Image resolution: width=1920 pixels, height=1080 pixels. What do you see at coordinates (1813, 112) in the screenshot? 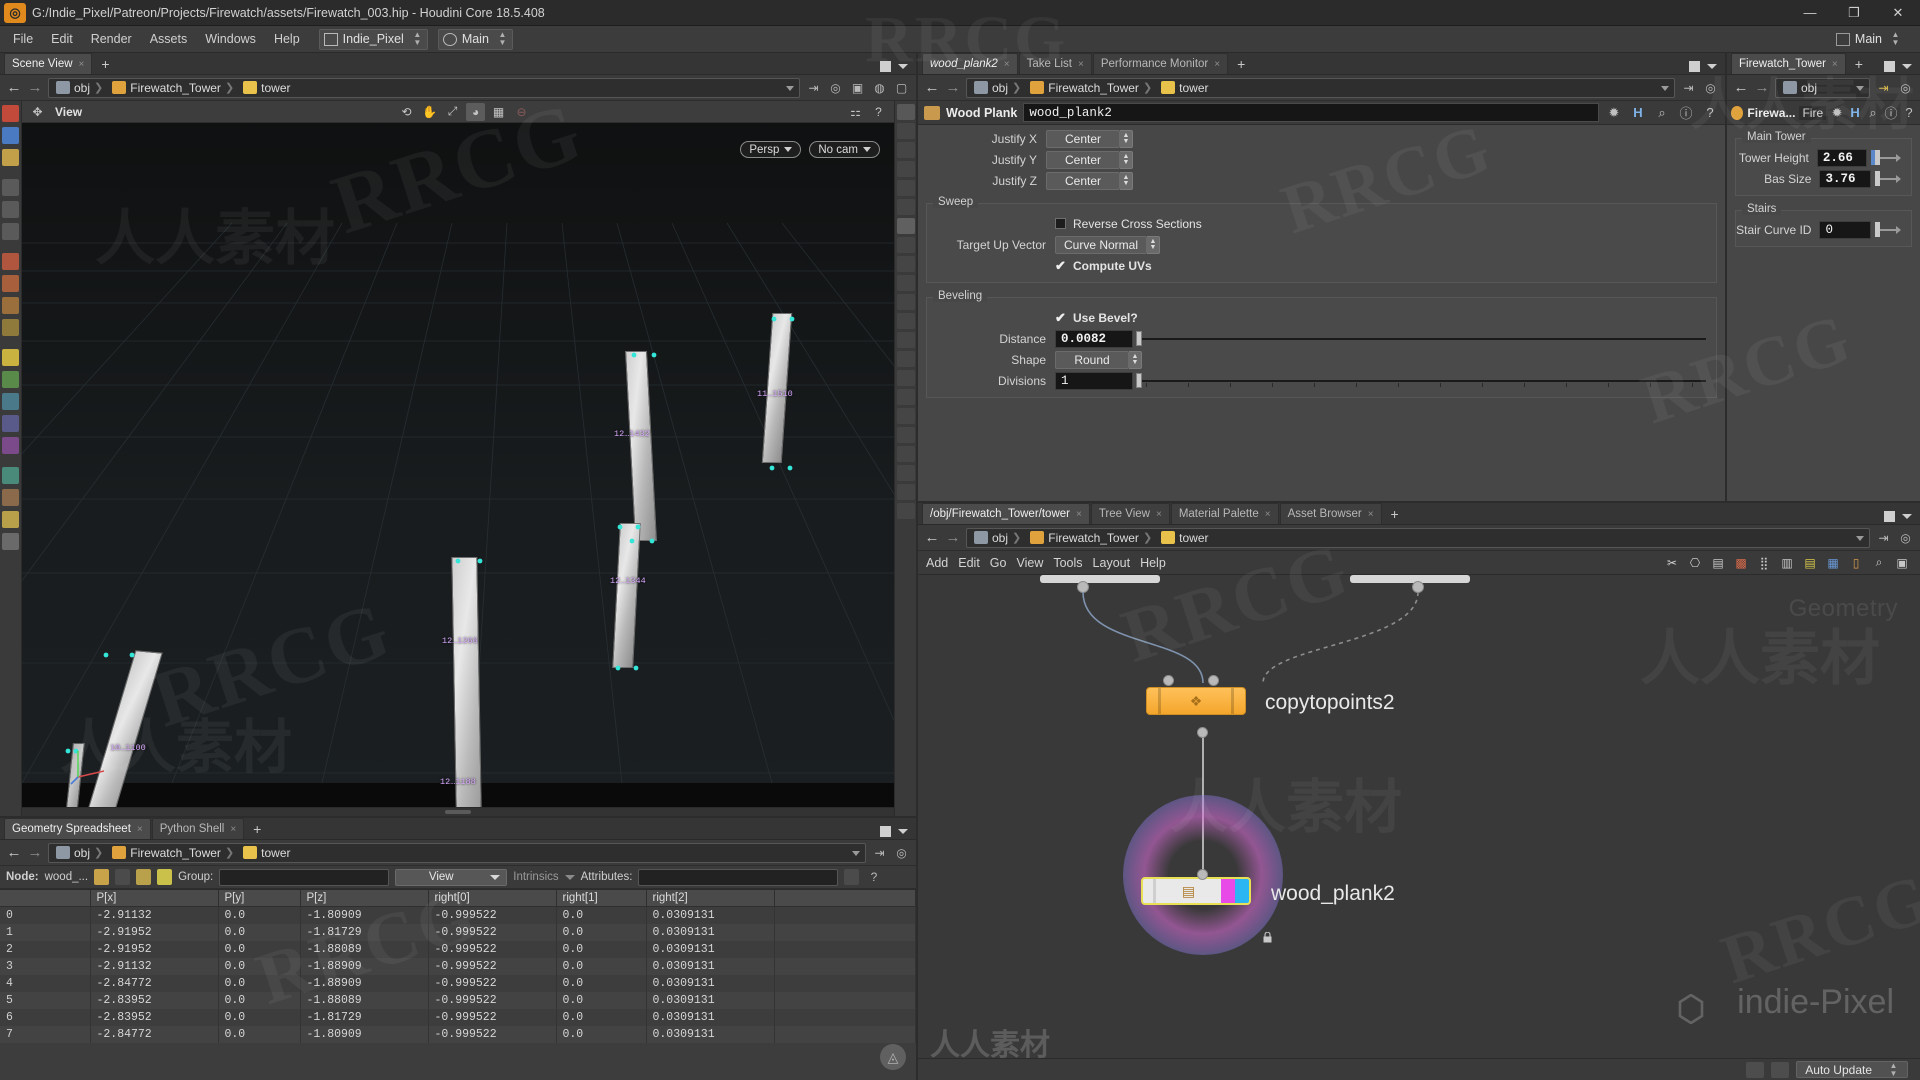
I see `asset-node-name-input: Fire` at bounding box center [1813, 112].